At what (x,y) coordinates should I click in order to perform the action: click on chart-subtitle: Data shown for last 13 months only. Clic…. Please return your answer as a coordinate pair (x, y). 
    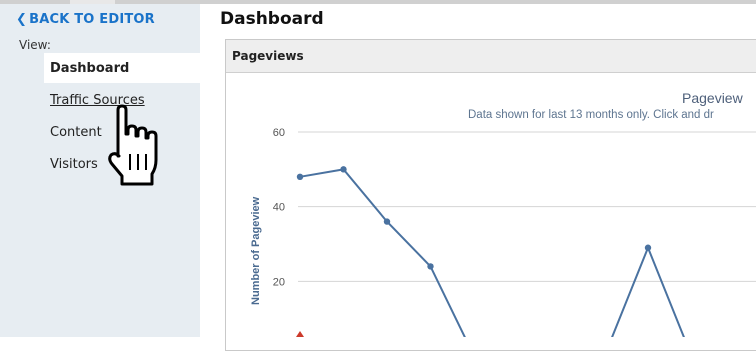
    Looking at the image, I should click on (591, 115).